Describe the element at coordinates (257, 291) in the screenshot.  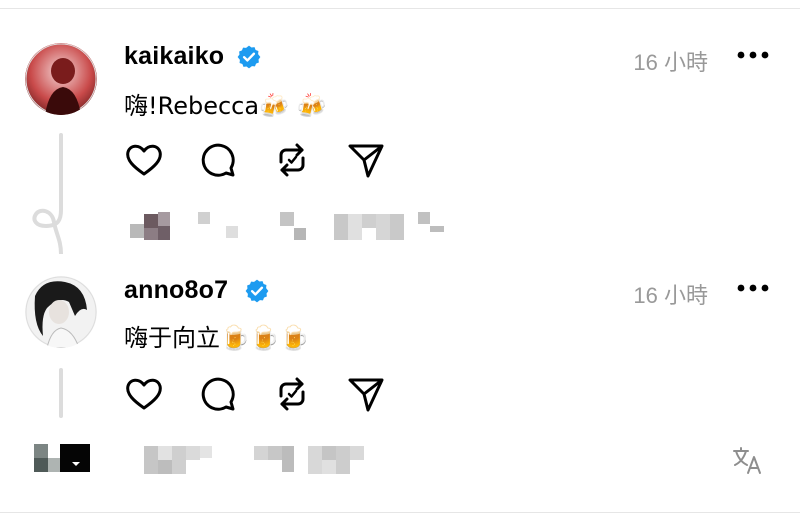
I see `verified-badge-icon` at that location.